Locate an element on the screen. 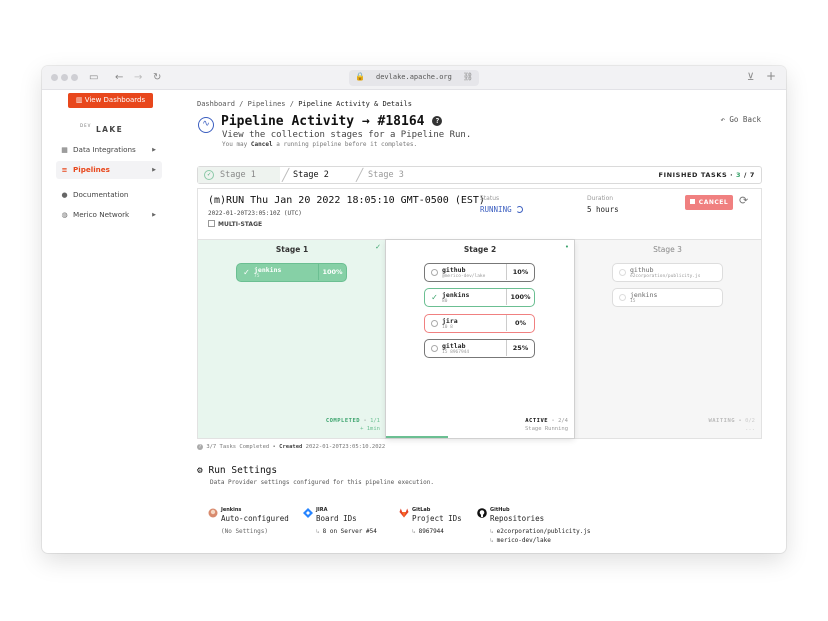 The image size is (828, 621). task-card: ✓ jenkins 80 100% is located at coordinates (479, 297).